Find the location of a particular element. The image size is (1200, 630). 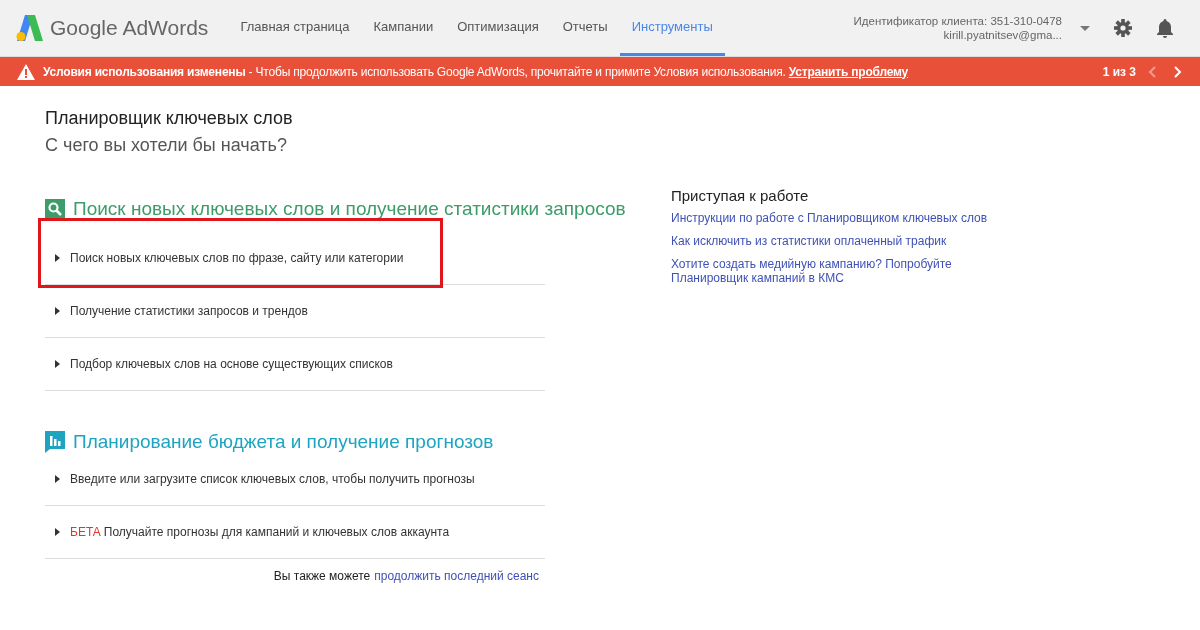

alert-message: Условия использования изменены - Чтобы продолжить использовать Google AdWords, прочитайте и примите Условия использования. Устранить проблему is located at coordinates (476, 71).